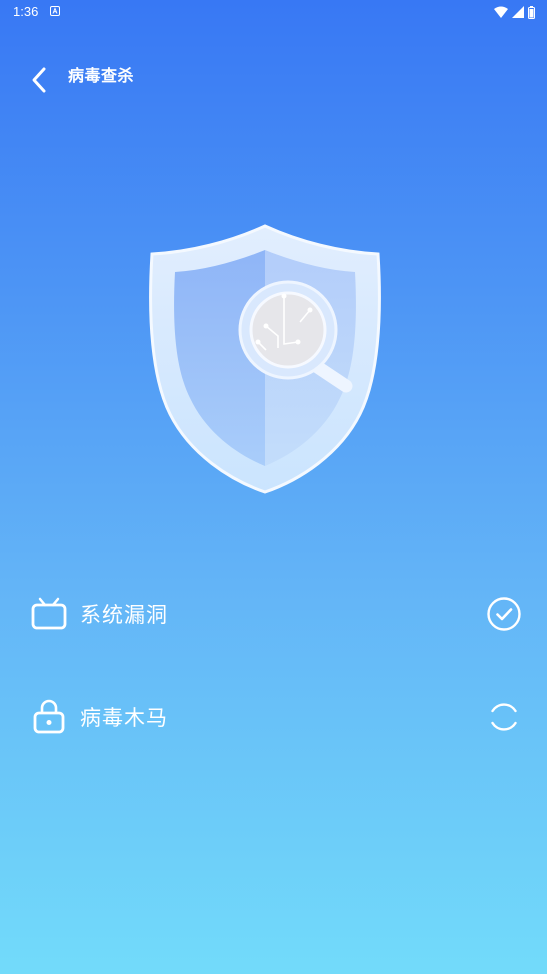  What do you see at coordinates (273, 78) in the screenshot?
I see `header: 病毒查杀` at bounding box center [273, 78].